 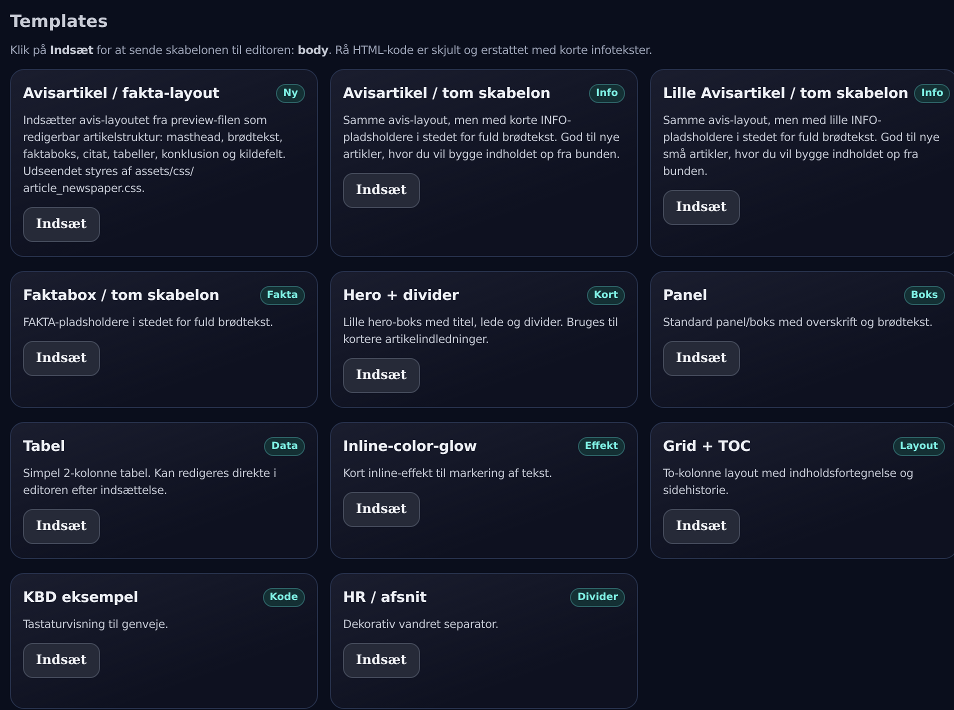 What do you see at coordinates (283, 597) in the screenshot?
I see `template-tag: Kode` at bounding box center [283, 597].